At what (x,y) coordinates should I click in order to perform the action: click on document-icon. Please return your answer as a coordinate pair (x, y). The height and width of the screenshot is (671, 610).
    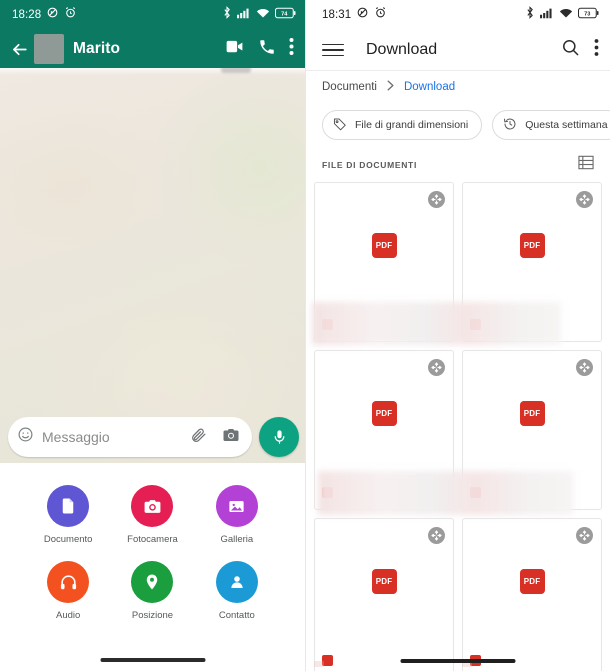
    Looking at the image, I should click on (68, 506).